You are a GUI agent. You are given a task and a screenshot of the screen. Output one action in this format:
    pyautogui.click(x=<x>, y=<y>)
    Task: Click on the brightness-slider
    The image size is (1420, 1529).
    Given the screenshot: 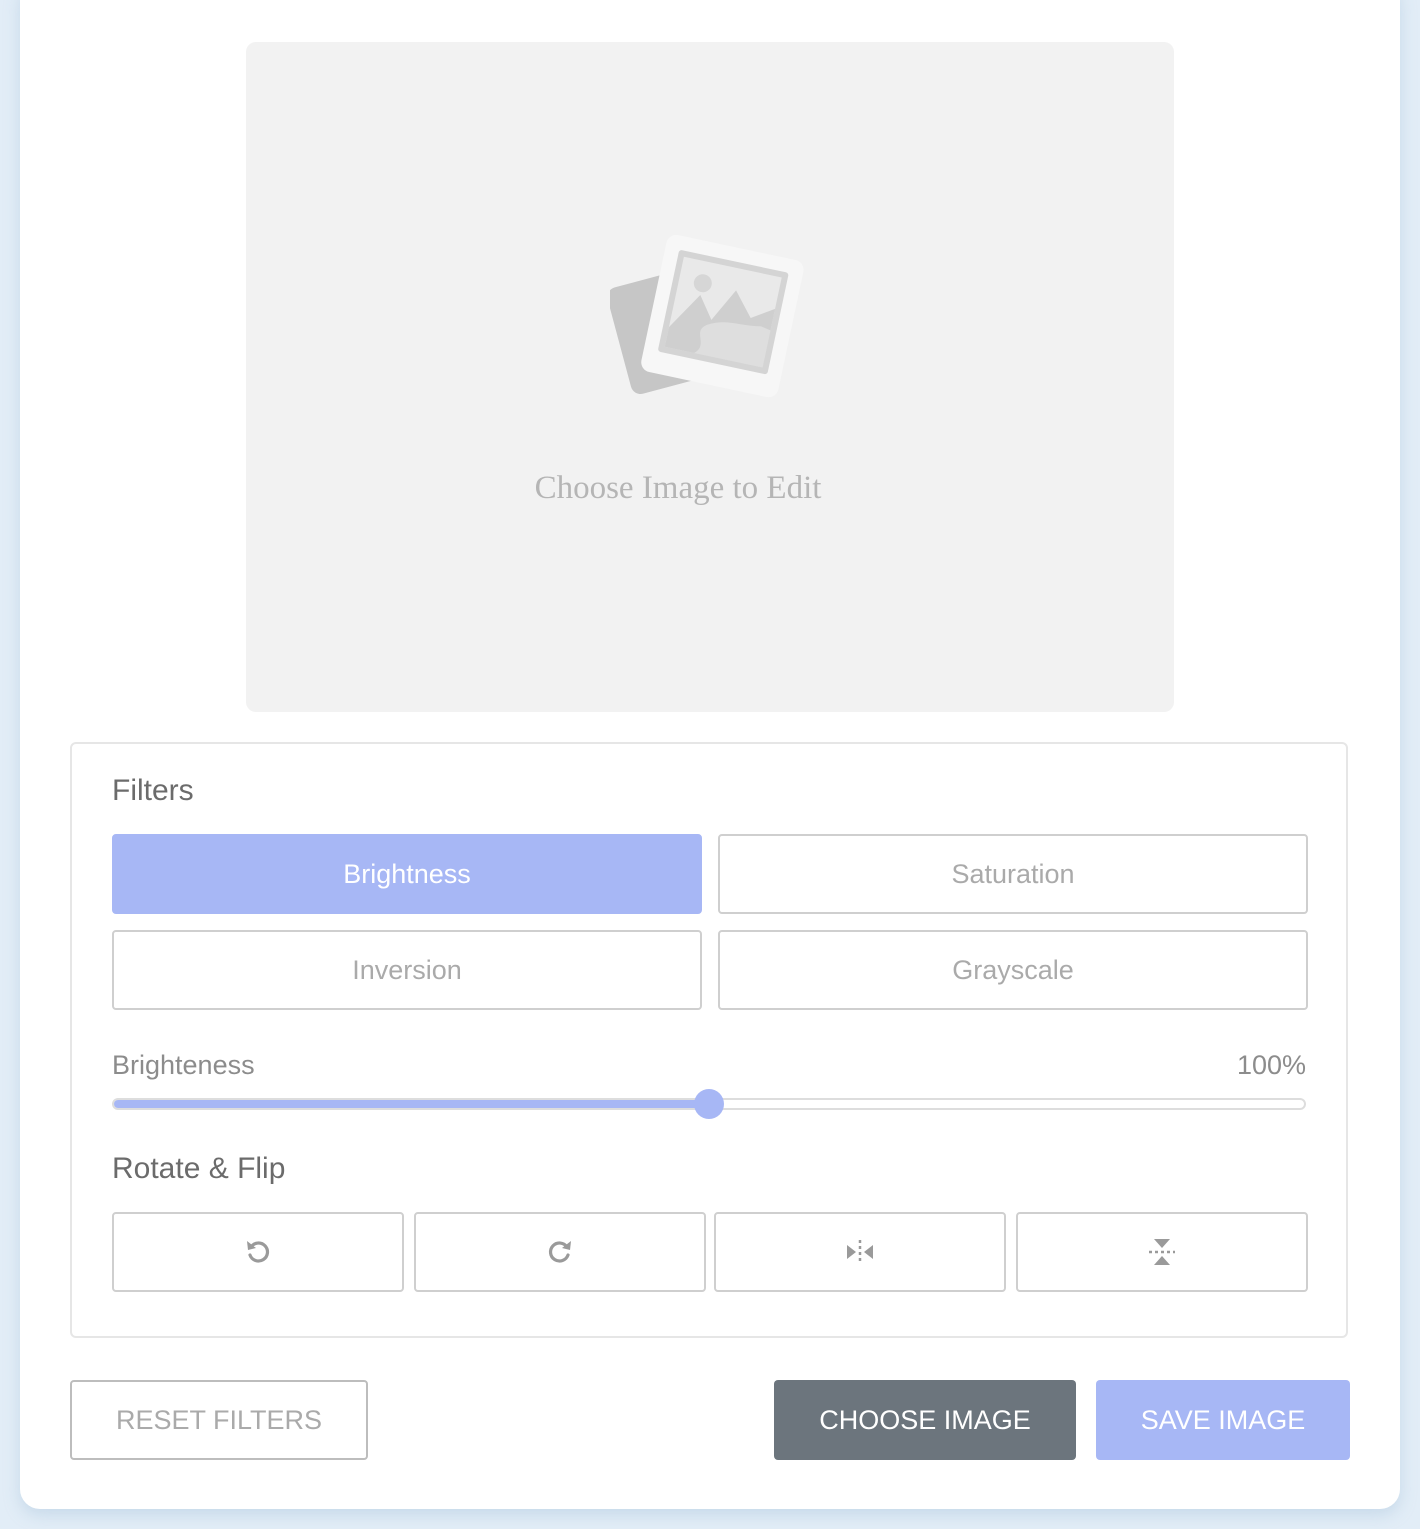 What is the action you would take?
    pyautogui.click(x=709, y=1104)
    